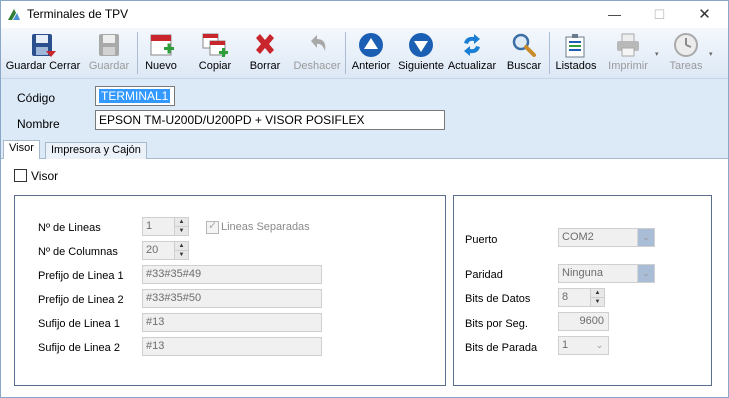 The height and width of the screenshot is (398, 729). I want to click on borrar-label: Borrar, so click(265, 66).